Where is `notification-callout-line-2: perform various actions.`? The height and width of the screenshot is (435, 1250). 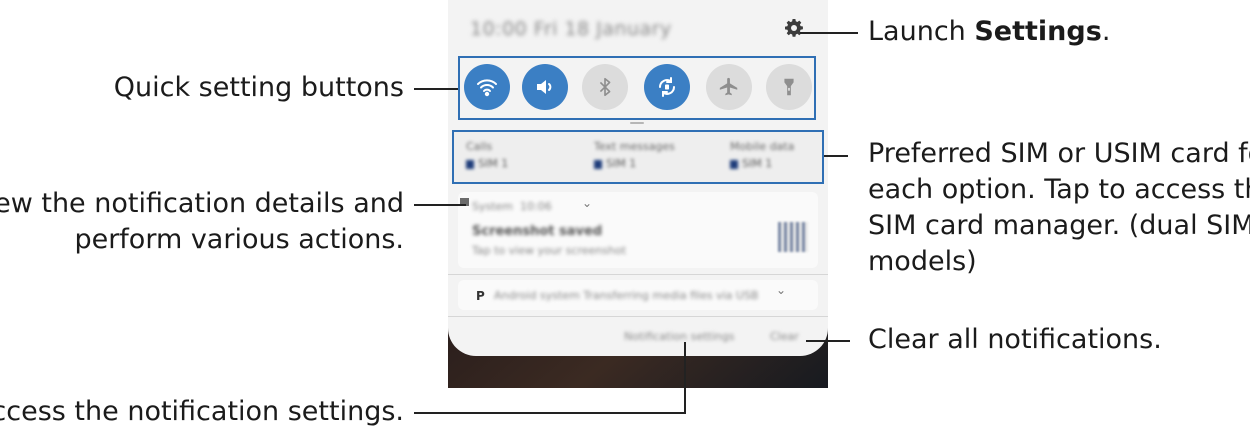 notification-callout-line-2: perform various actions. is located at coordinates (239, 239).